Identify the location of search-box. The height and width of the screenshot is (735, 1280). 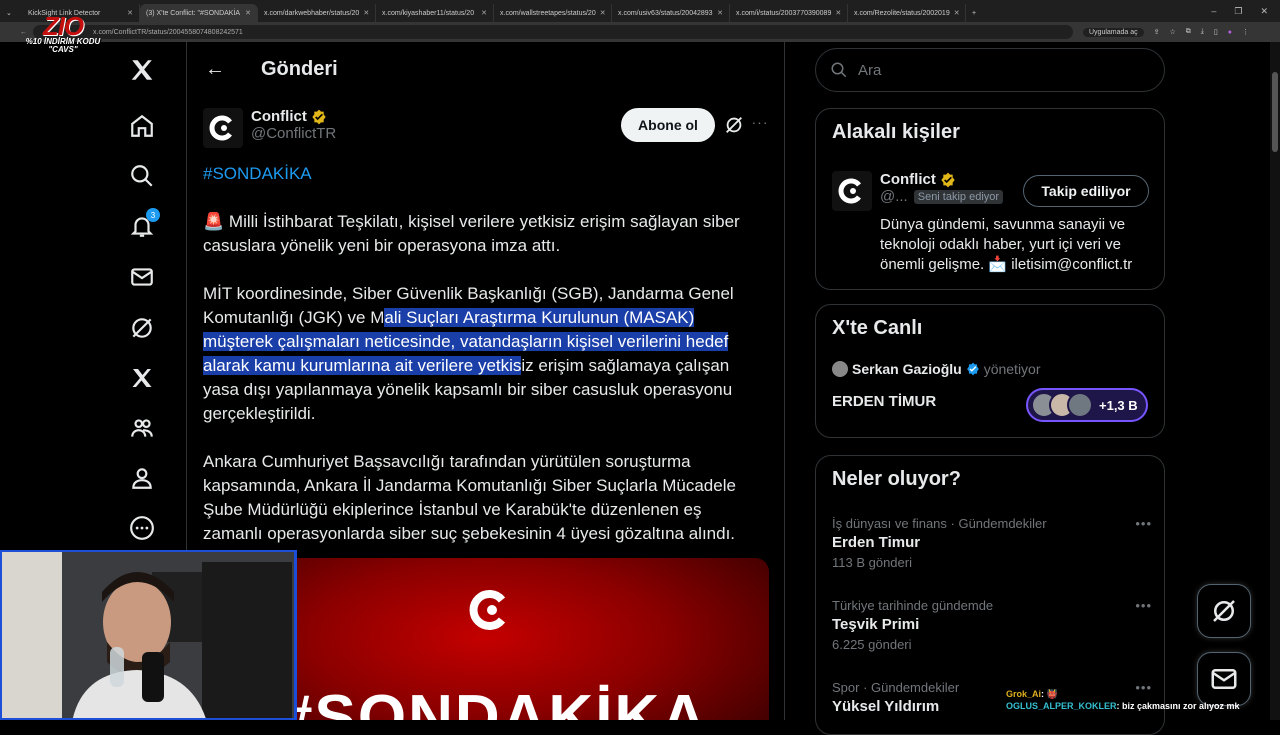
(990, 70).